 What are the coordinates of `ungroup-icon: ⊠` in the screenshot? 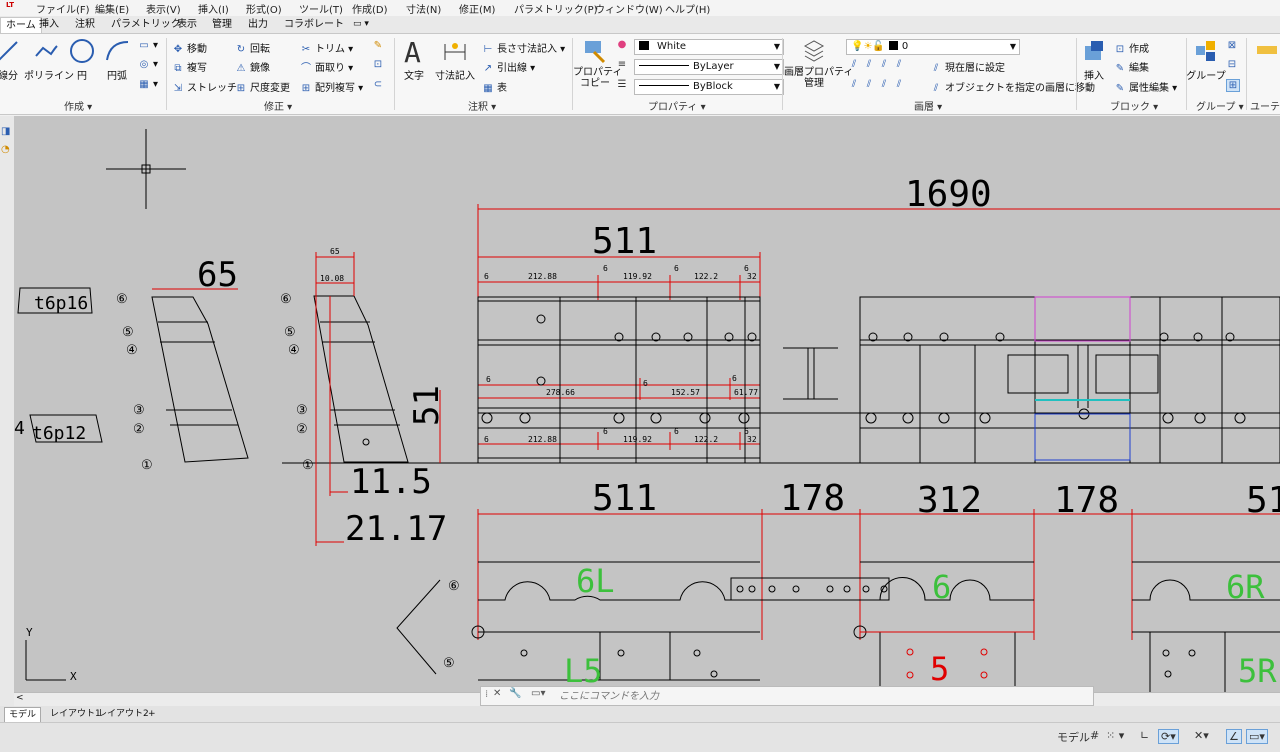 It's located at (1233, 45).